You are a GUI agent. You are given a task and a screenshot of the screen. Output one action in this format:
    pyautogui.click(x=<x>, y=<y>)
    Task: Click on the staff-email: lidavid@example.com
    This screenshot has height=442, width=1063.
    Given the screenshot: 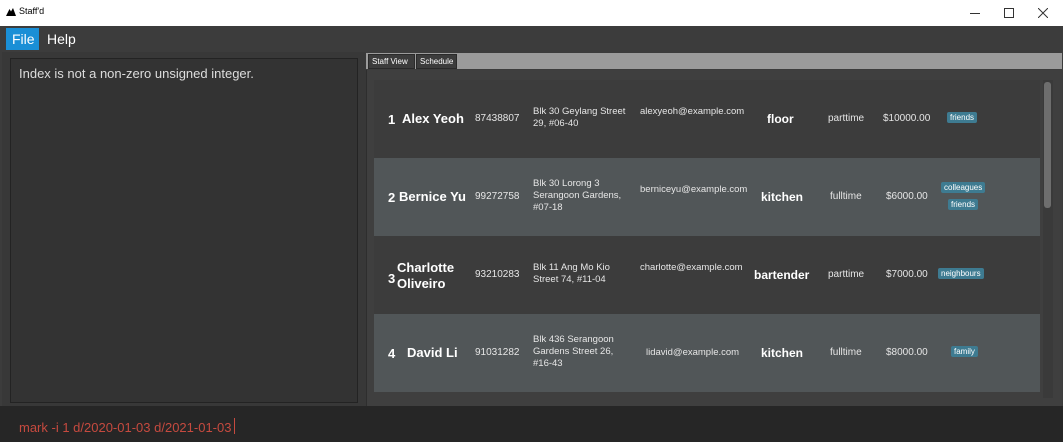 What is the action you would take?
    pyautogui.click(x=693, y=352)
    